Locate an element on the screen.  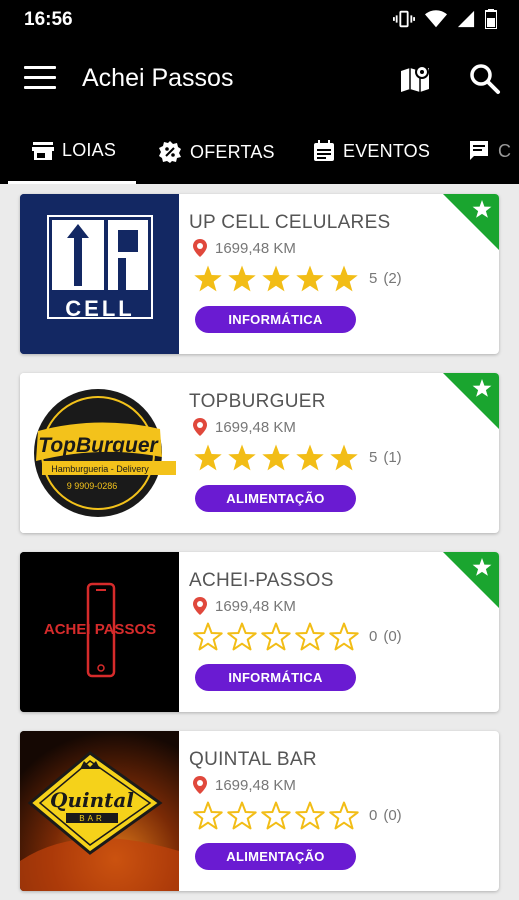
page-title: Achei Passos is located at coordinates (158, 78).